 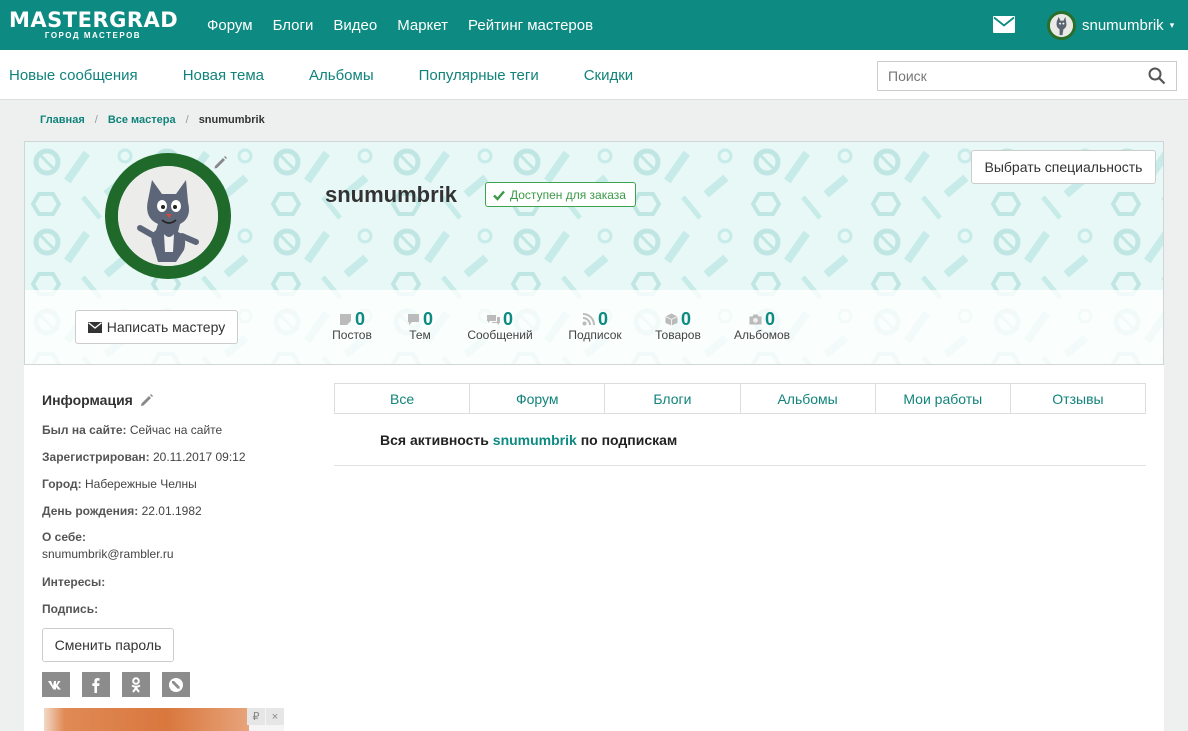 I want to click on tab-all: Все, so click(x=403, y=398).